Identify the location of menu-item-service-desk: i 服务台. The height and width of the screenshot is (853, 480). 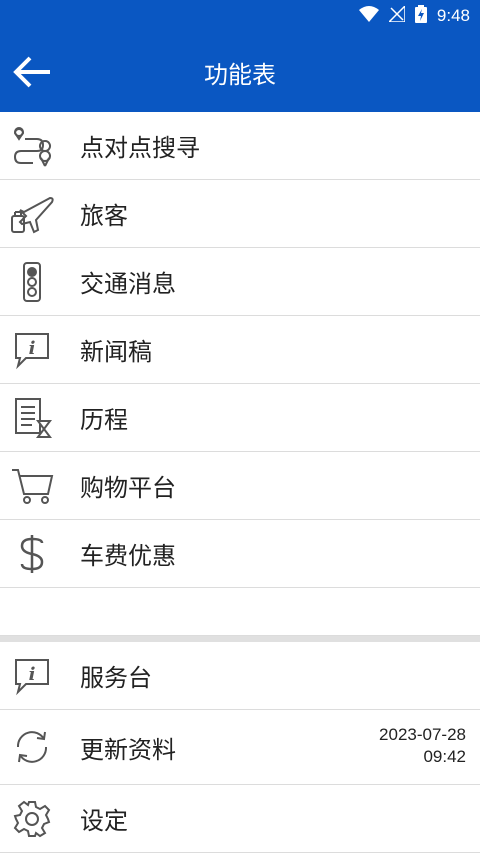
(240, 676).